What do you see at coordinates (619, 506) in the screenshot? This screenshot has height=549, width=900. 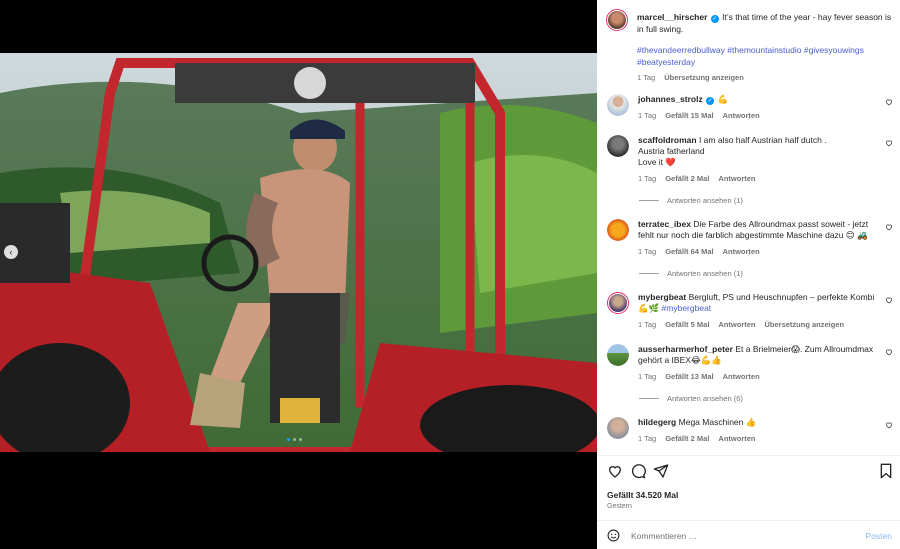 I see `post-date: Gestern` at bounding box center [619, 506].